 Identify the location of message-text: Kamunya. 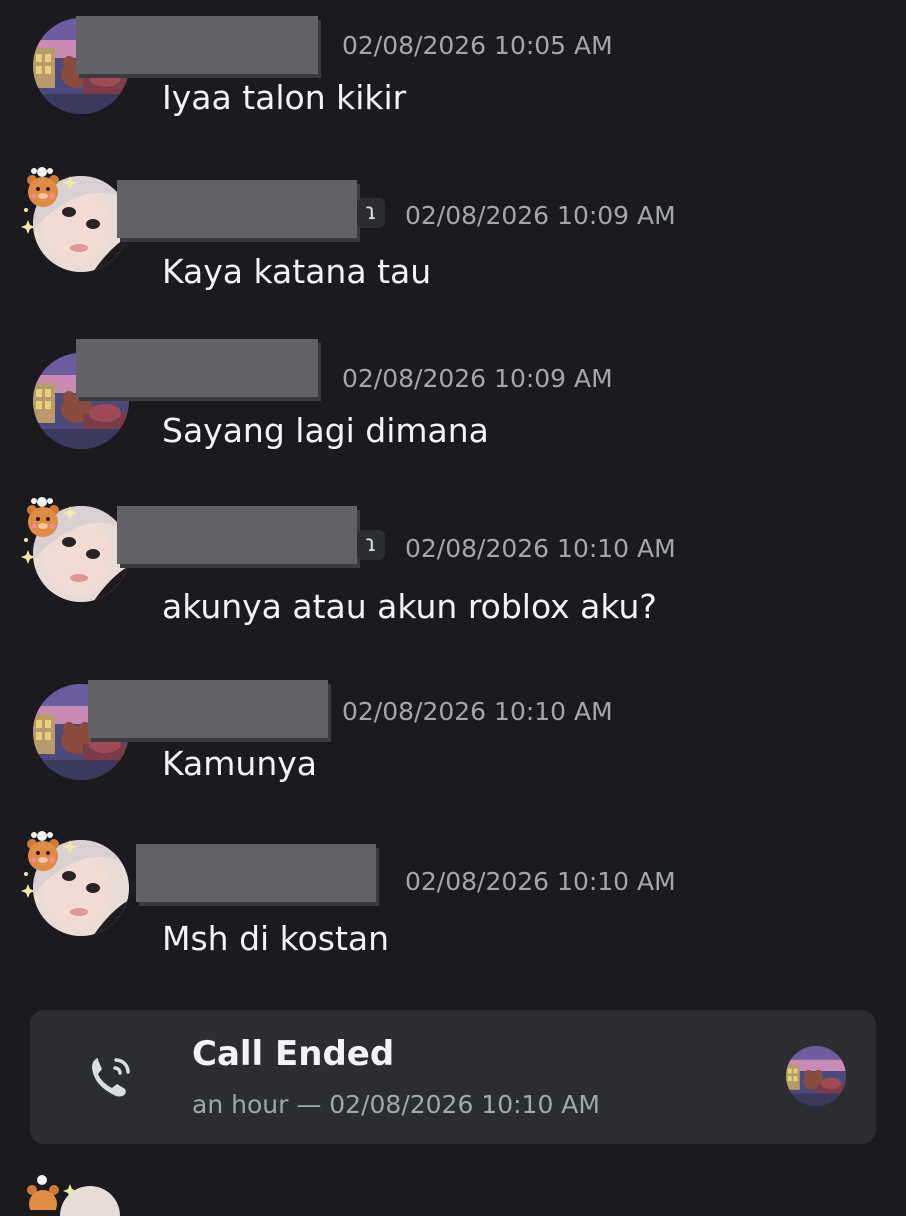
(240, 763).